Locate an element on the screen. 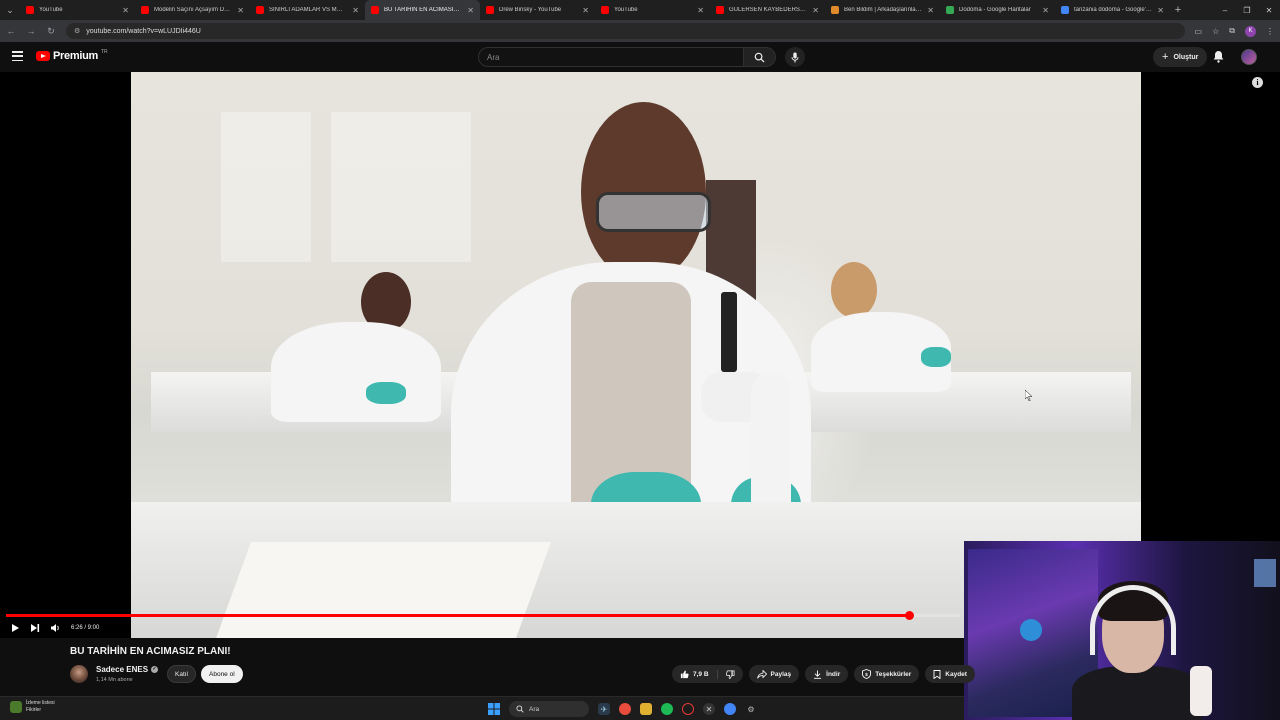  cast-icon: ▭ is located at coordinates (1199, 31).